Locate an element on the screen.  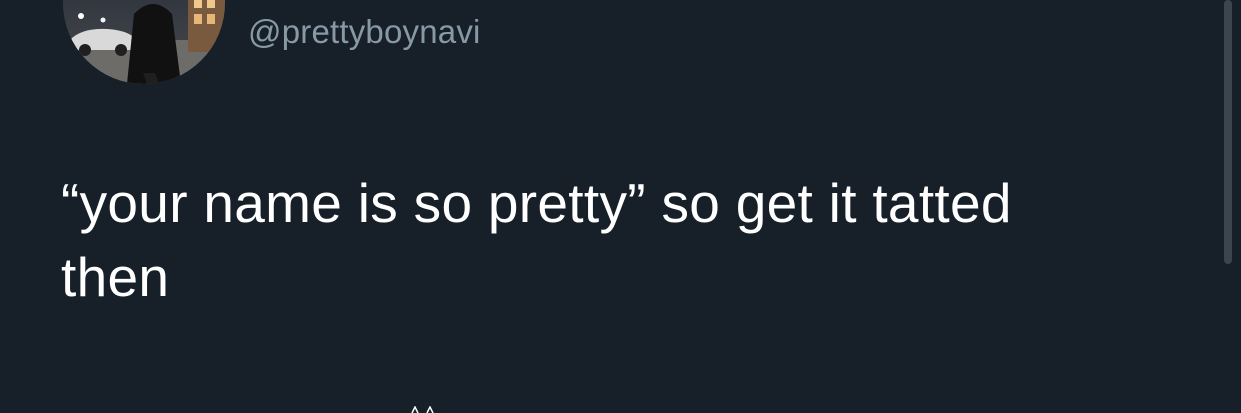
user-handle: @prettyboynavi is located at coordinates (364, 32).